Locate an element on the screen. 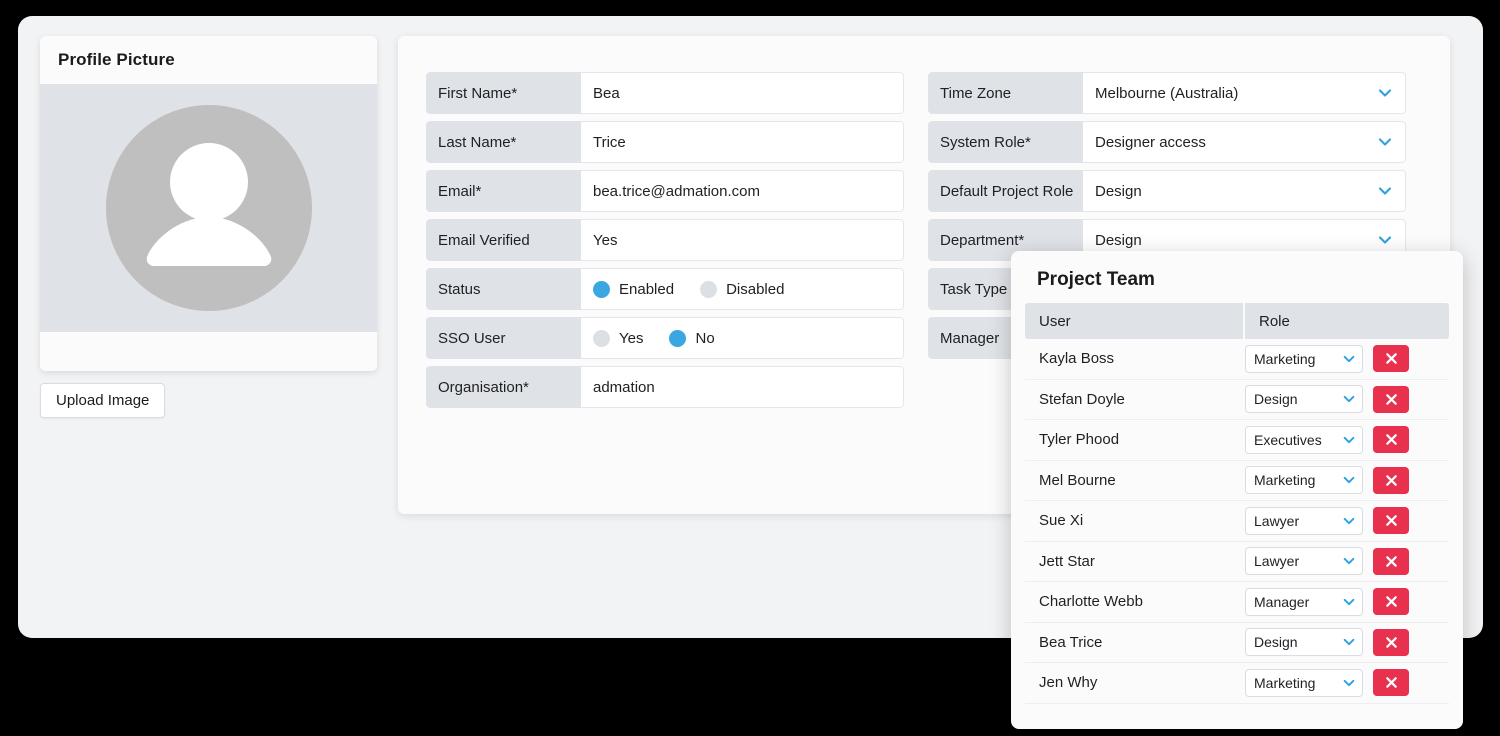 The height and width of the screenshot is (736, 1500). radio-option-label: Disabled is located at coordinates (755, 289).